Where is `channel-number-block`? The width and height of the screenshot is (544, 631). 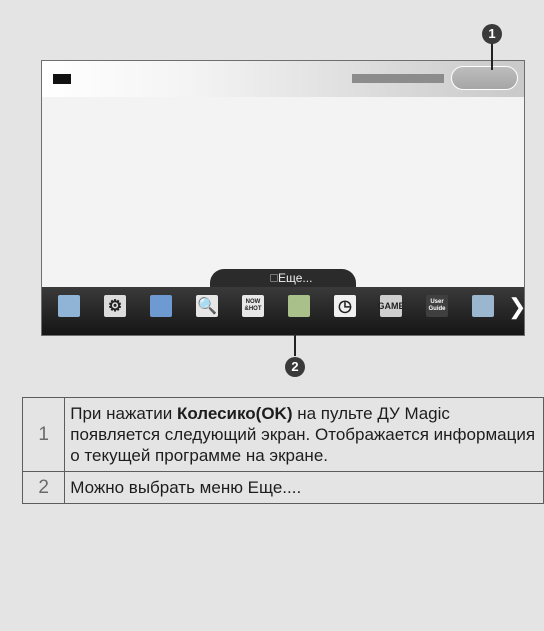 channel-number-block is located at coordinates (62, 79).